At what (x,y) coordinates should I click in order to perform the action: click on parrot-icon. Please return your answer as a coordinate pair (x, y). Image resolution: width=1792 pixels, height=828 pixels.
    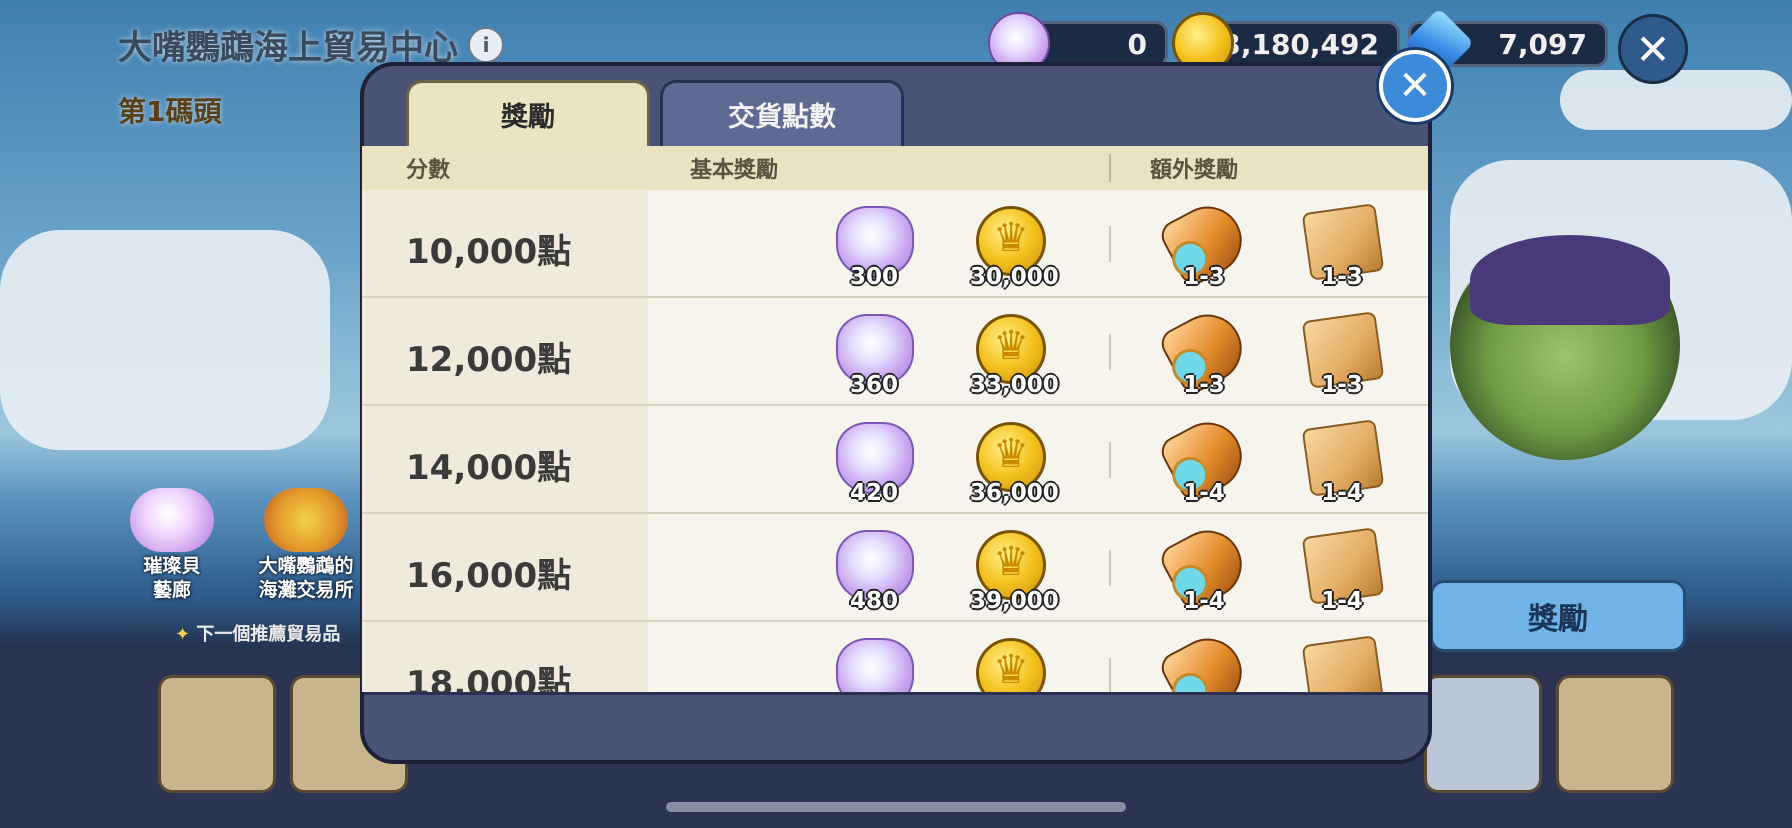
    Looking at the image, I should click on (306, 520).